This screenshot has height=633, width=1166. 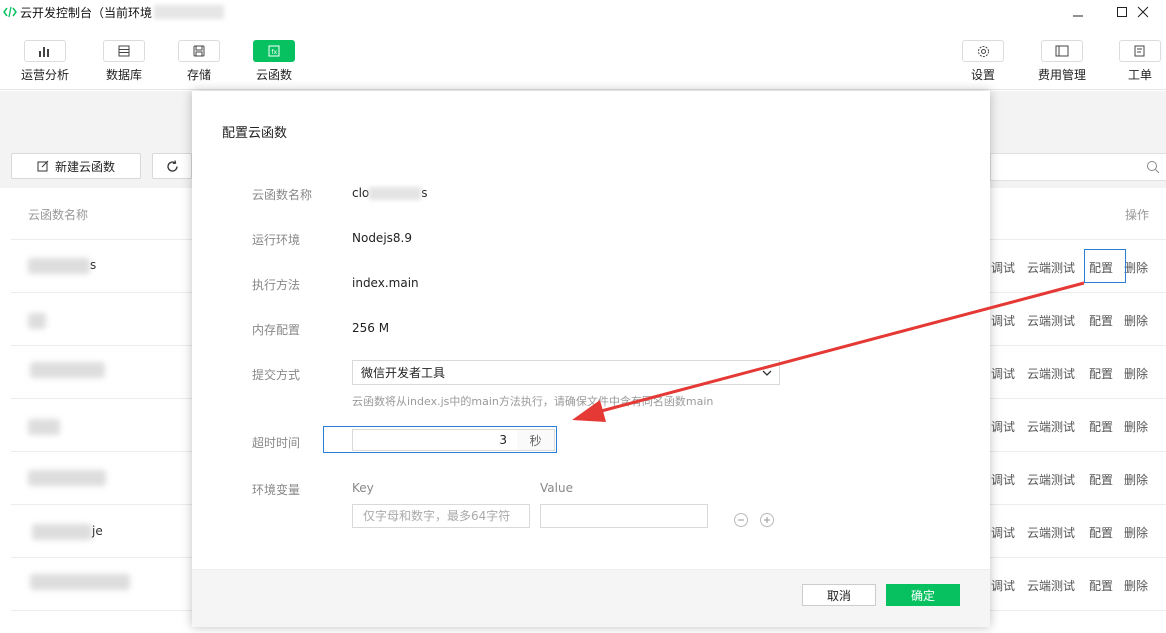 What do you see at coordinates (1105, 266) in the screenshot?
I see `config-highlight-box` at bounding box center [1105, 266].